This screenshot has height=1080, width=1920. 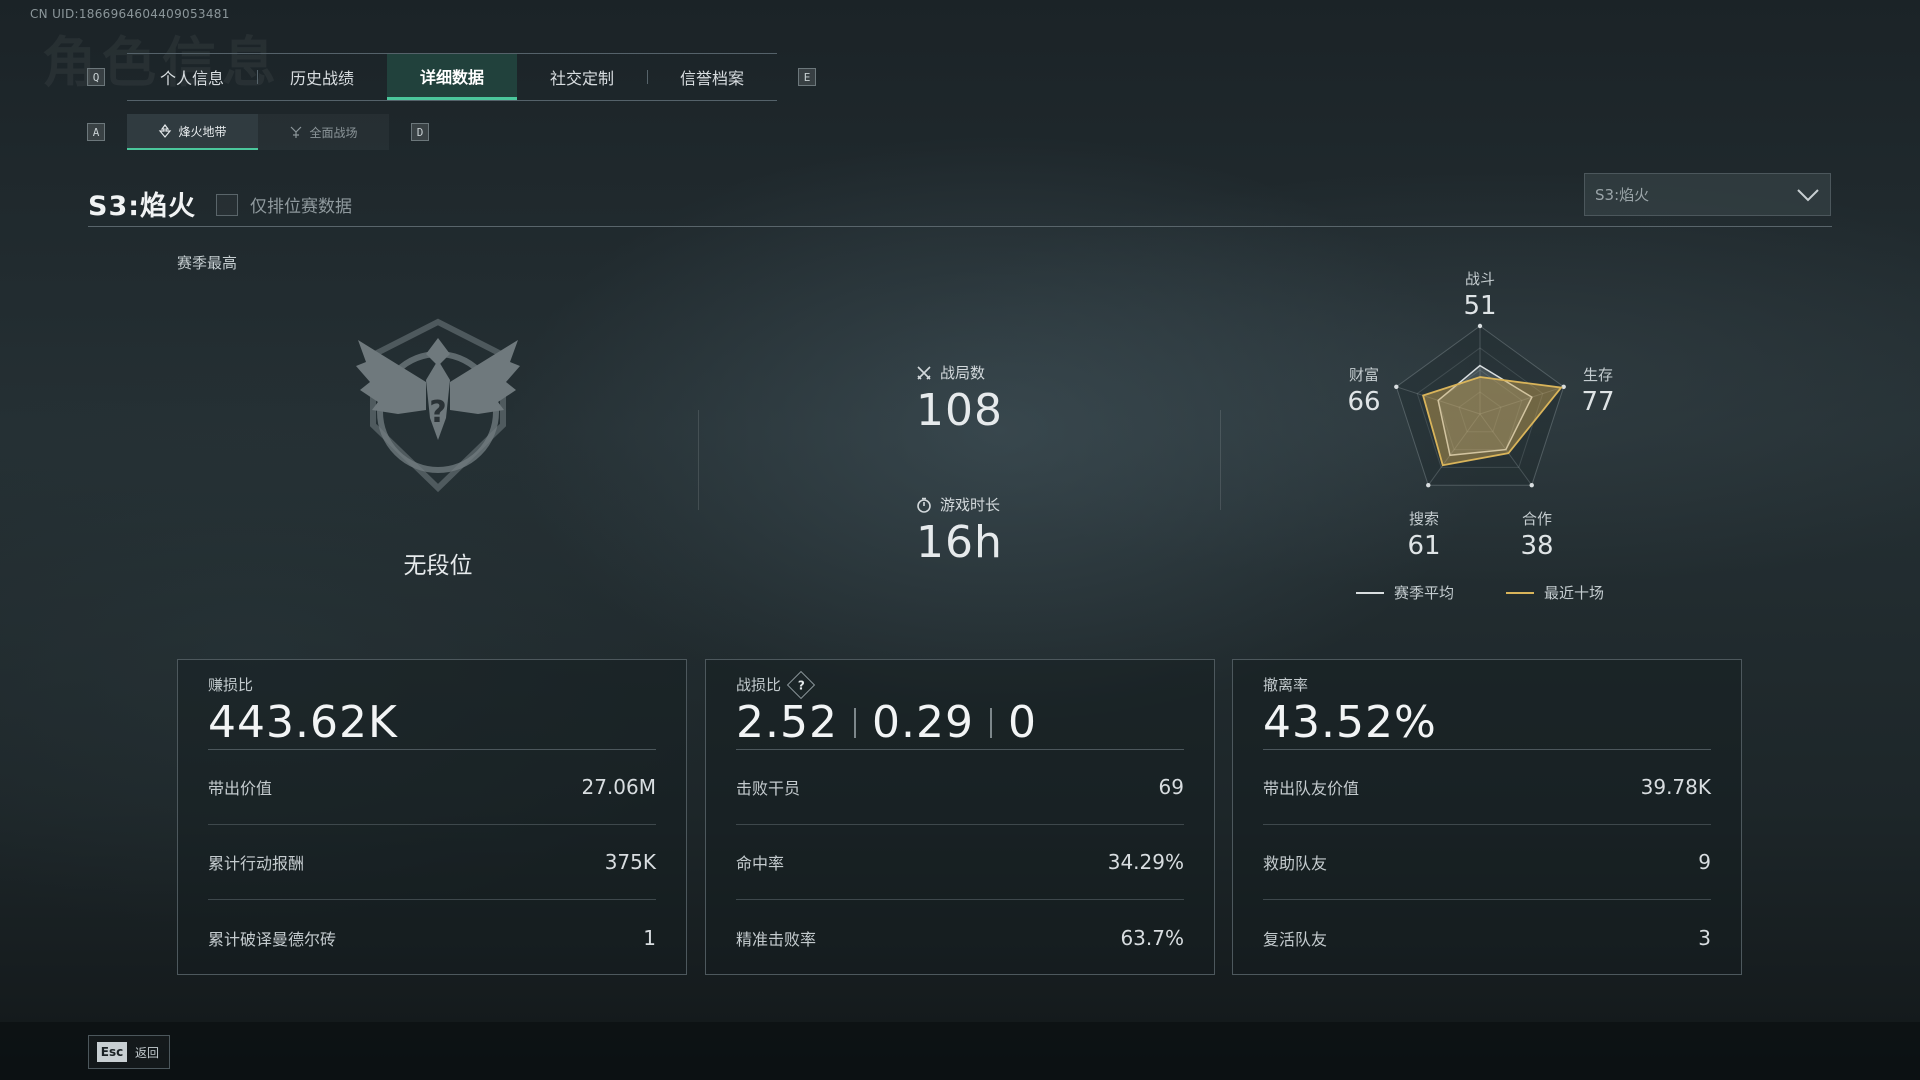 What do you see at coordinates (333, 132) in the screenshot?
I see `subtab-label: 全面战场` at bounding box center [333, 132].